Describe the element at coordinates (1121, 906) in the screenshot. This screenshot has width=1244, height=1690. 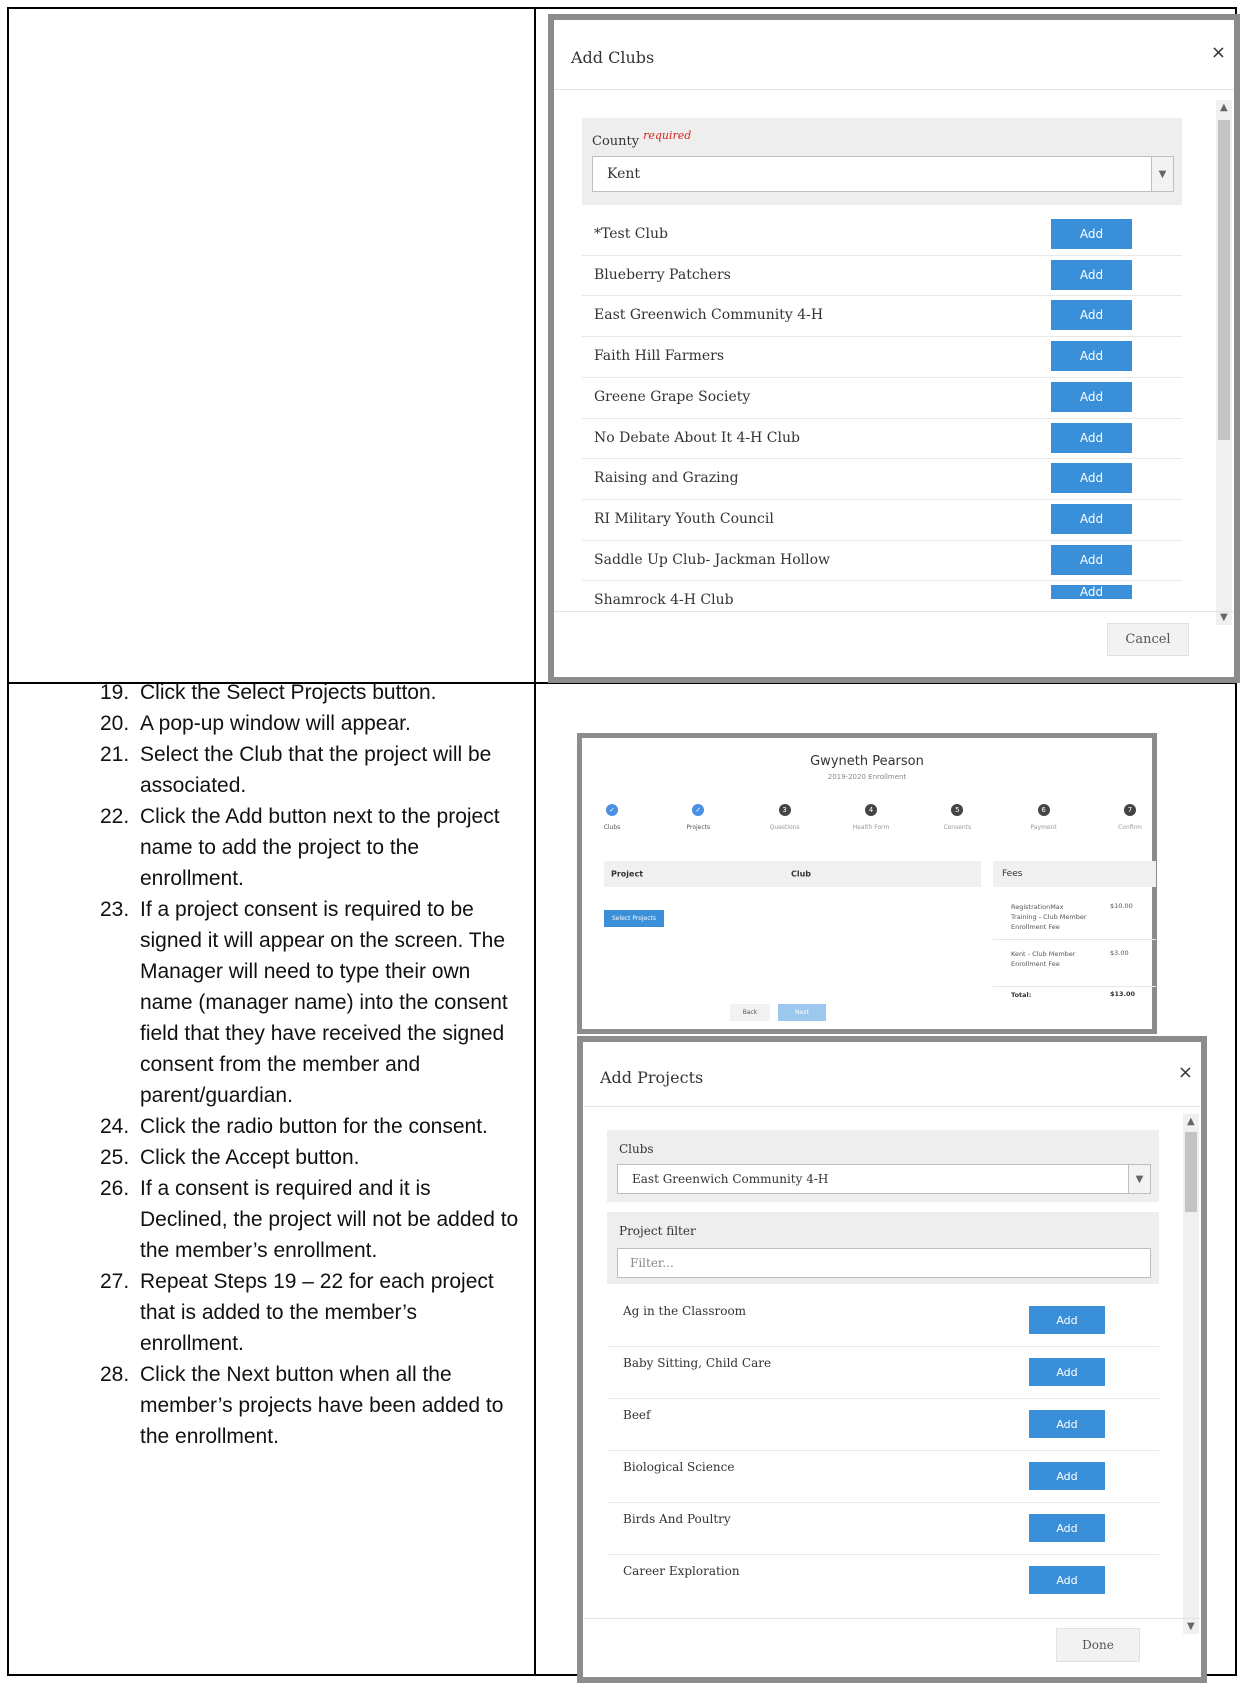
I see `fee-amount: $10.00` at that location.